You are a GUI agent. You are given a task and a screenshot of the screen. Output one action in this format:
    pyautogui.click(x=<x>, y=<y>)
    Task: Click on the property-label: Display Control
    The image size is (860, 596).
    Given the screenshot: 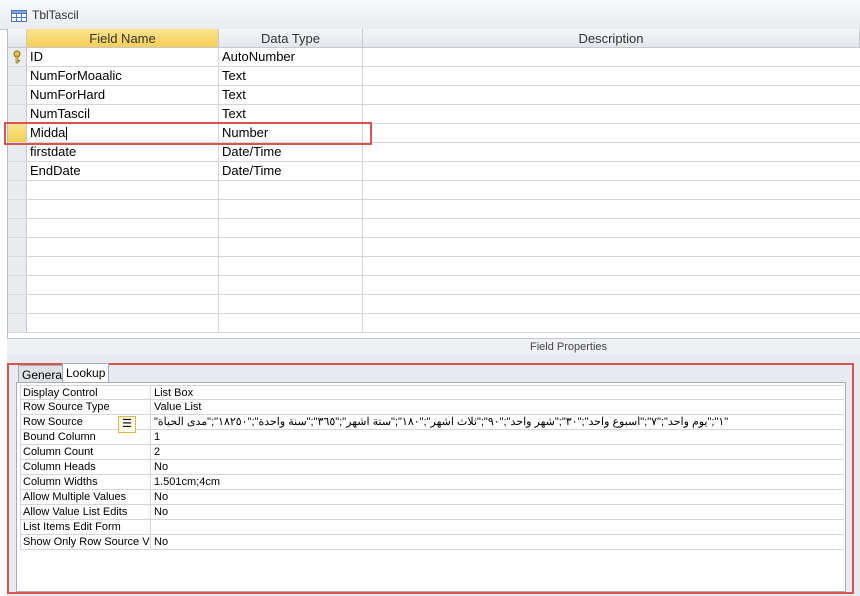 What is the action you would take?
    pyautogui.click(x=85, y=393)
    